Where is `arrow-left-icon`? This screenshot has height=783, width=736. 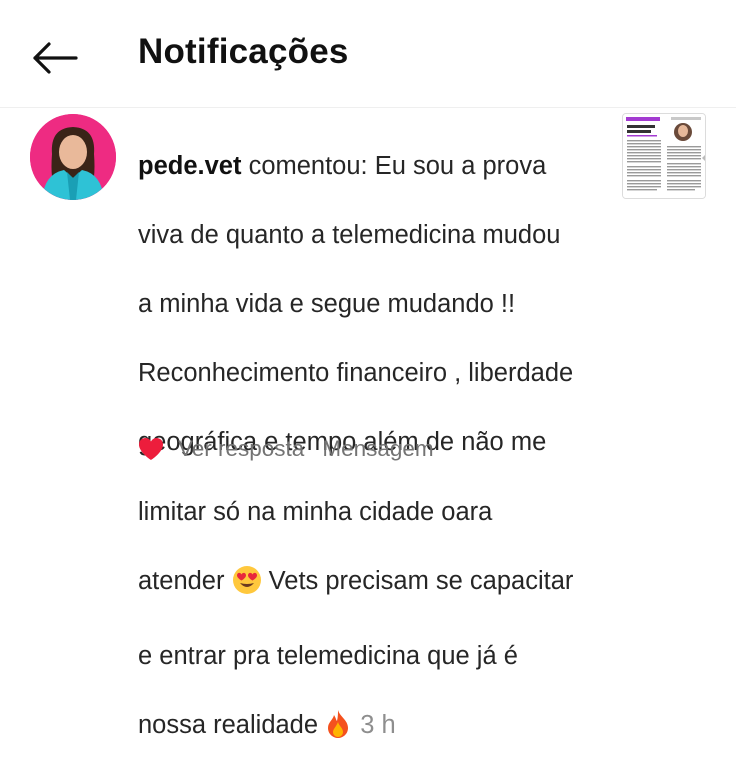
arrow-left-icon is located at coordinates (55, 58).